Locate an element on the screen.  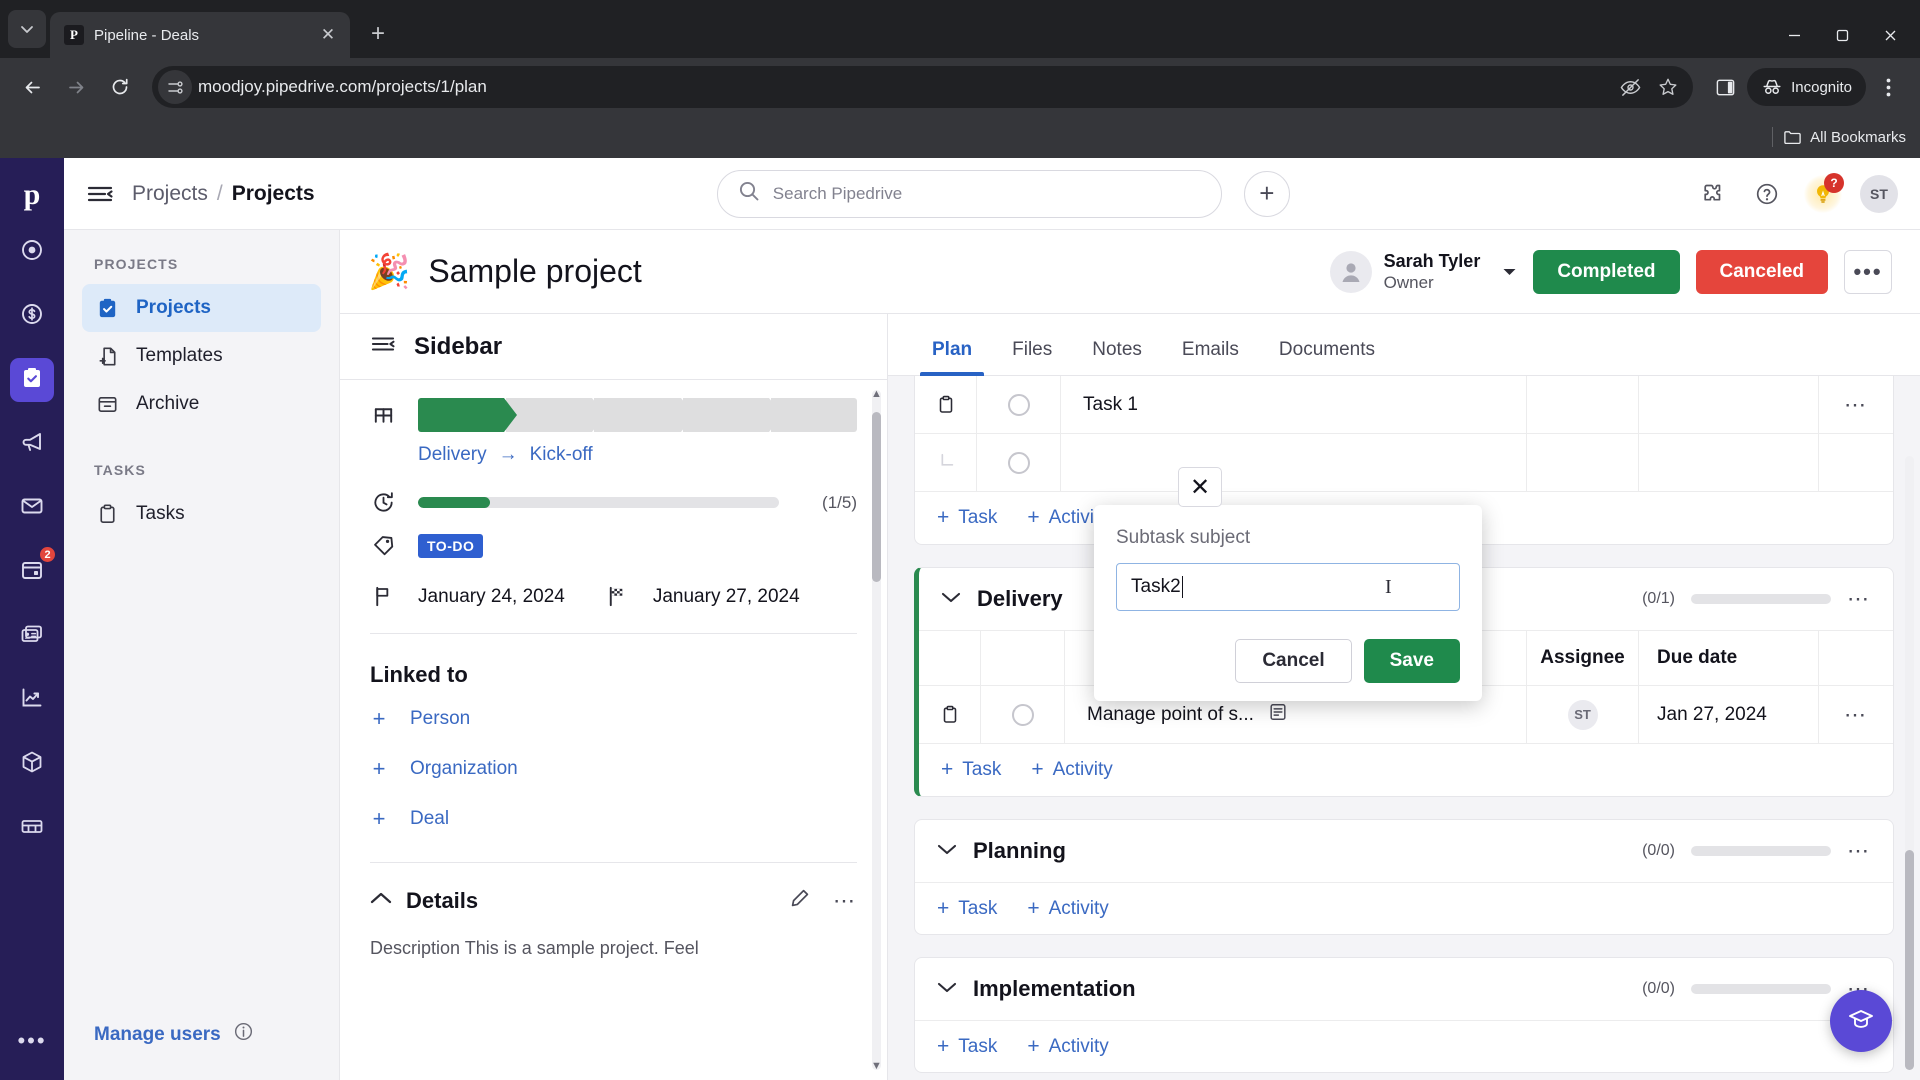
window-minimize-button is located at coordinates (1794, 35).